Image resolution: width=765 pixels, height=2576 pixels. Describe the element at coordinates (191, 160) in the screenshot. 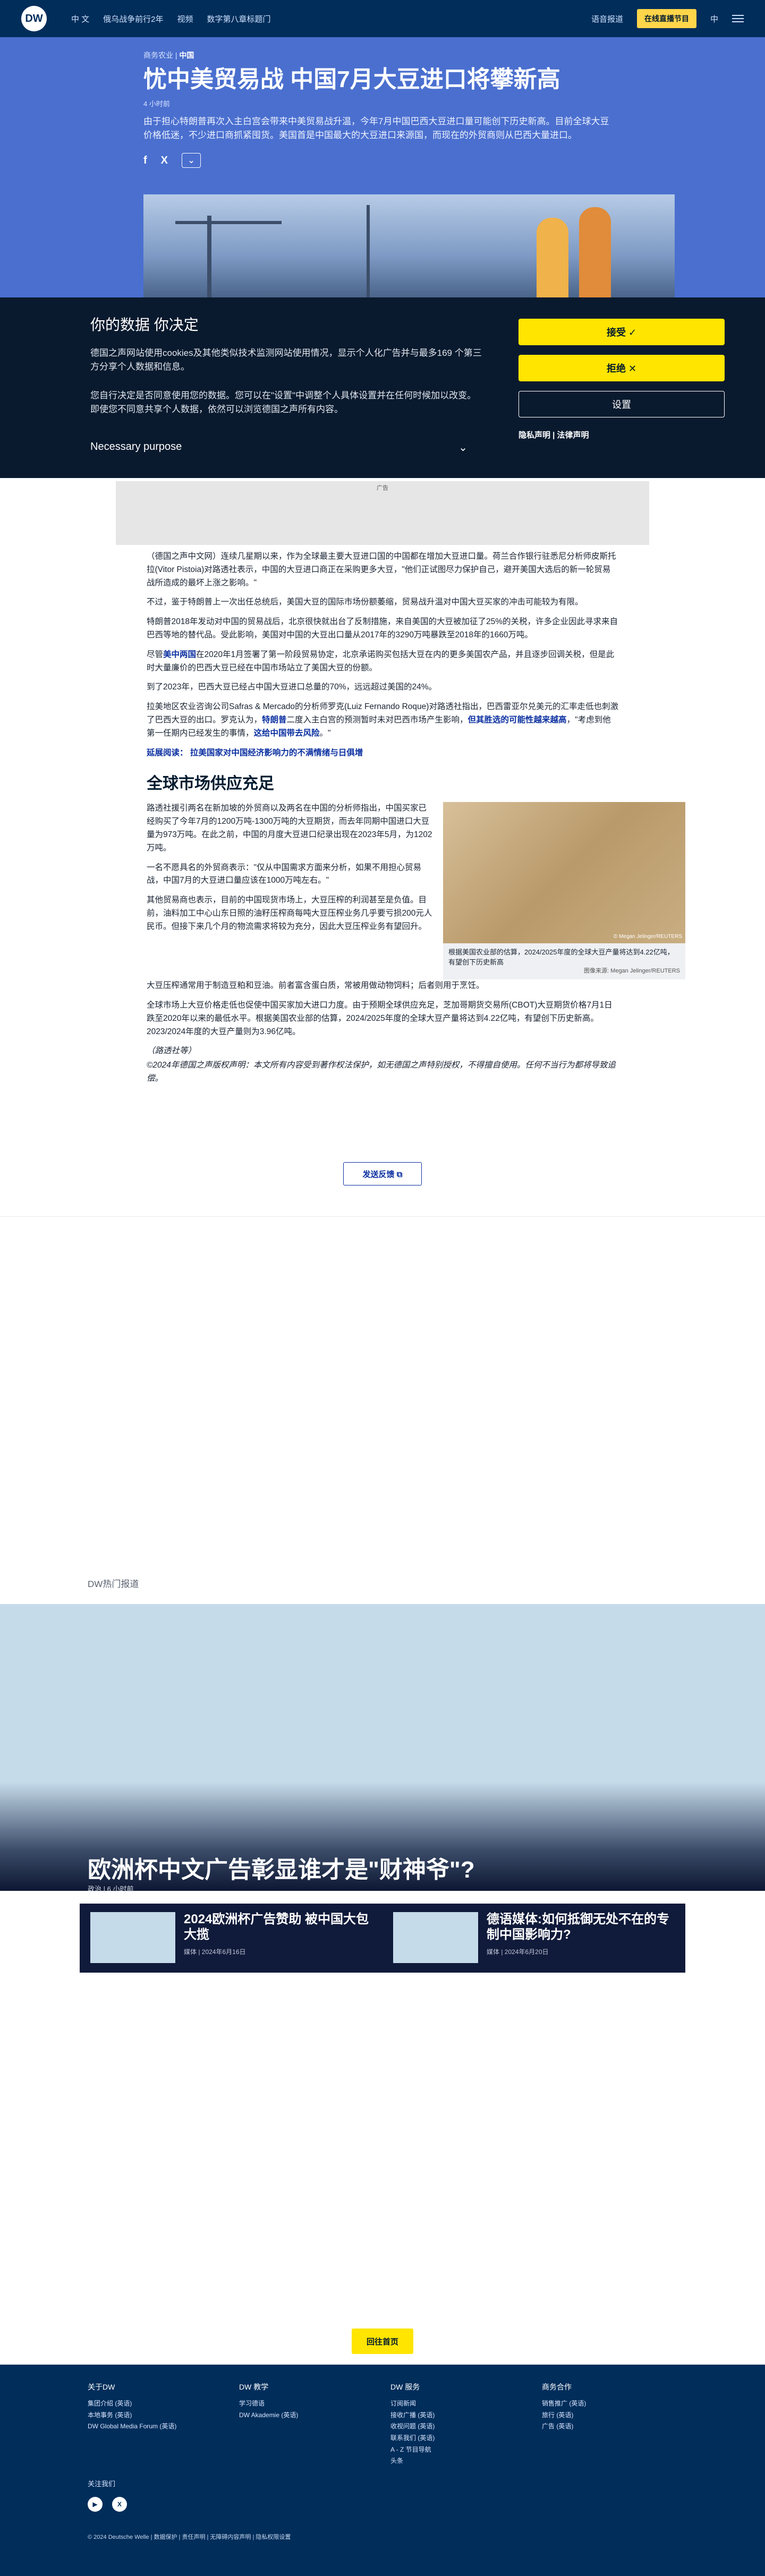

I see `more-share-chevron-icon: ⌄` at that location.